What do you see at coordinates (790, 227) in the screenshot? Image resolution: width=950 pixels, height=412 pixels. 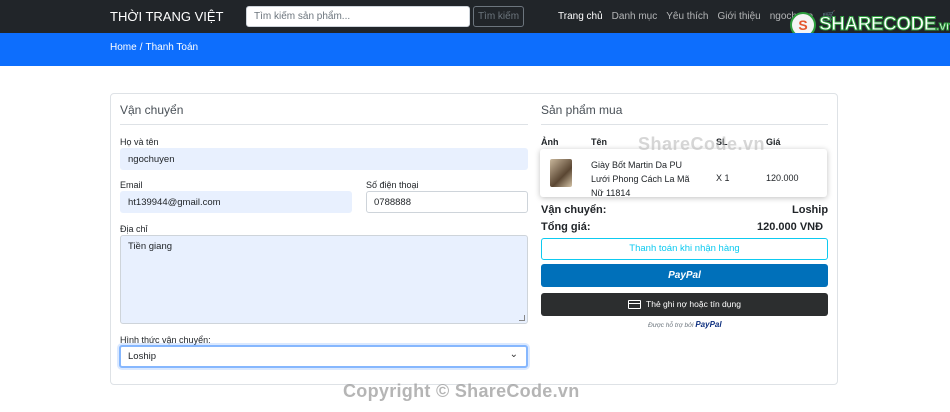 I see `total-value: 120.000 VNĐ` at bounding box center [790, 227].